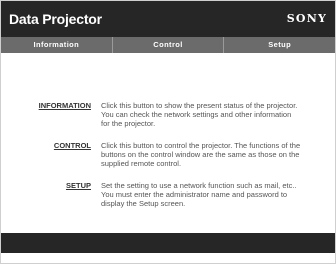 This screenshot has height=264, width=336. Describe the element at coordinates (55, 19) in the screenshot. I see `app-title: Data Projector` at that location.